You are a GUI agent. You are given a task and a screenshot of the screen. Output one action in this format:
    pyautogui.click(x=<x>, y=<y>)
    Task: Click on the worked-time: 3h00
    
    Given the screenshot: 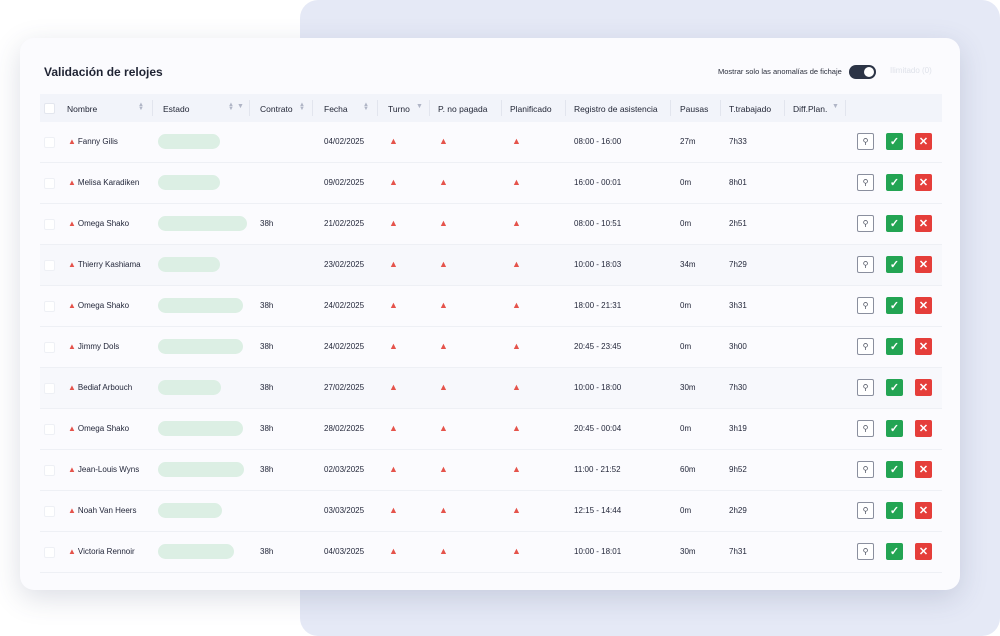 What is the action you would take?
    pyautogui.click(x=738, y=346)
    